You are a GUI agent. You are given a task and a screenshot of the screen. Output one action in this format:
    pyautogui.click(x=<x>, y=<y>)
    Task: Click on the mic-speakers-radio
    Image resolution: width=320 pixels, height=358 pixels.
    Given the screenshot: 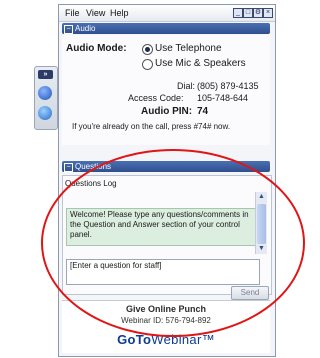 What is the action you would take?
    pyautogui.click(x=147, y=64)
    